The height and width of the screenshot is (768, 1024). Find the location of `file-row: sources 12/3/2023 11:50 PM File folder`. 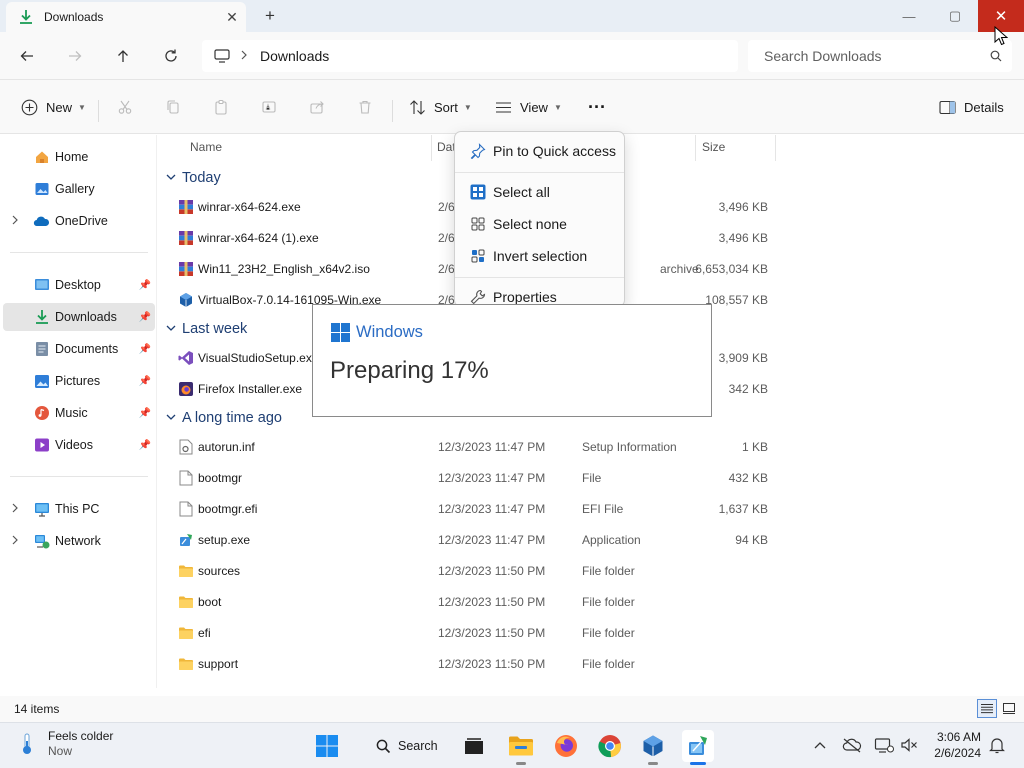

file-row: sources 12/3/2023 11:50 PM File folder is located at coordinates (472, 571).